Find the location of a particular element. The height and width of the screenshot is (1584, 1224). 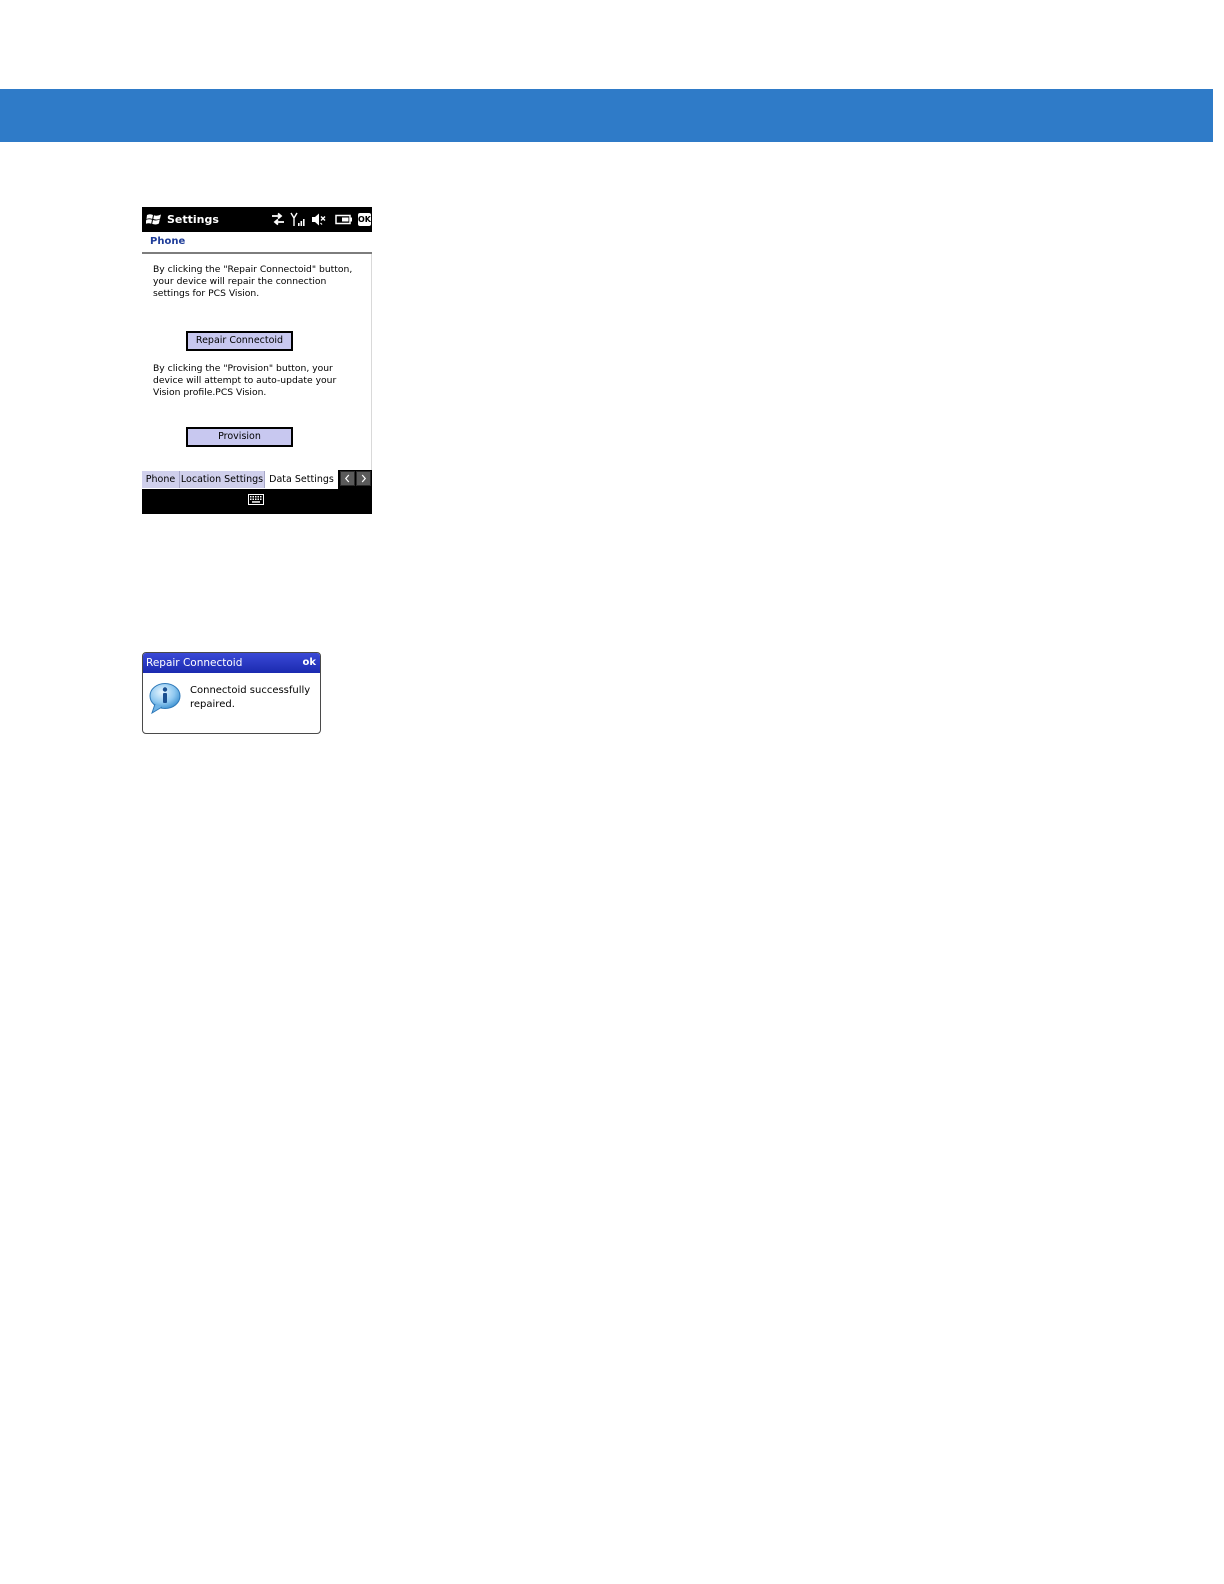

page-title: Phone is located at coordinates (168, 241).